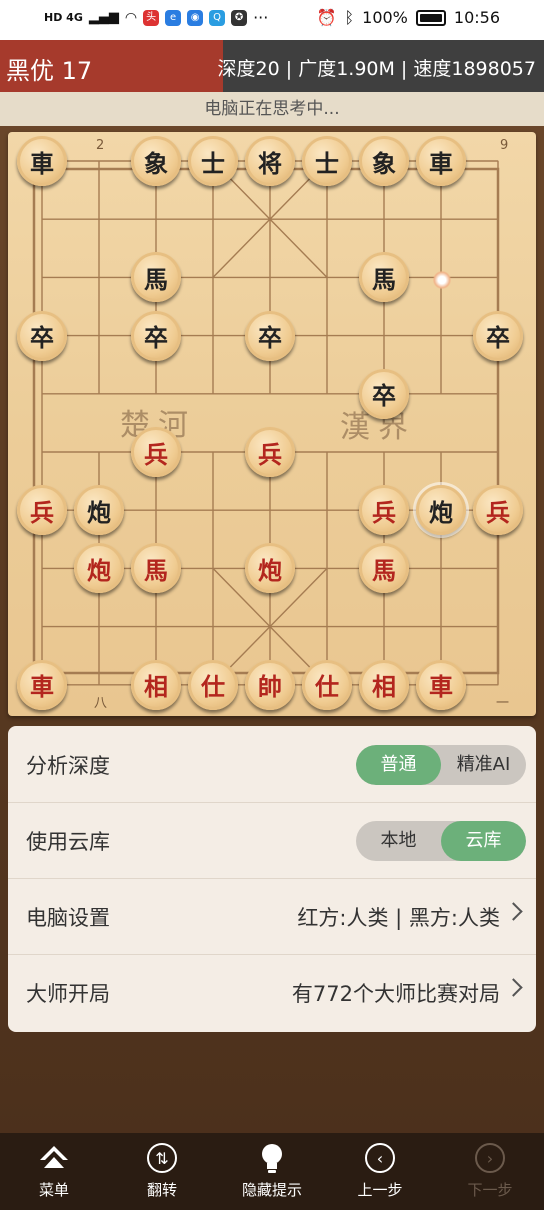  What do you see at coordinates (217, 17) in the screenshot?
I see `search-app-icon: Q` at bounding box center [217, 17].